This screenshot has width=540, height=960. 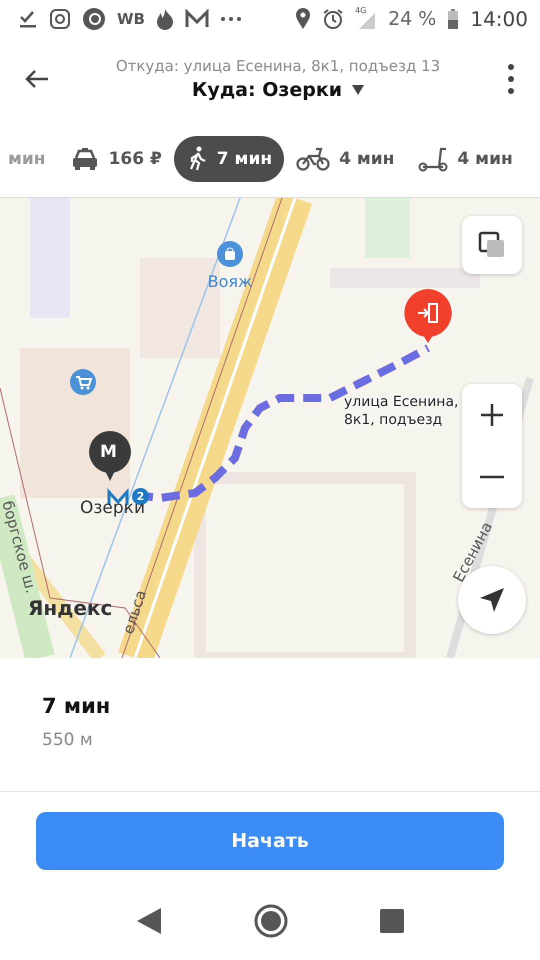 What do you see at coordinates (77, 706) in the screenshot?
I see `route-duration: 7 мин` at bounding box center [77, 706].